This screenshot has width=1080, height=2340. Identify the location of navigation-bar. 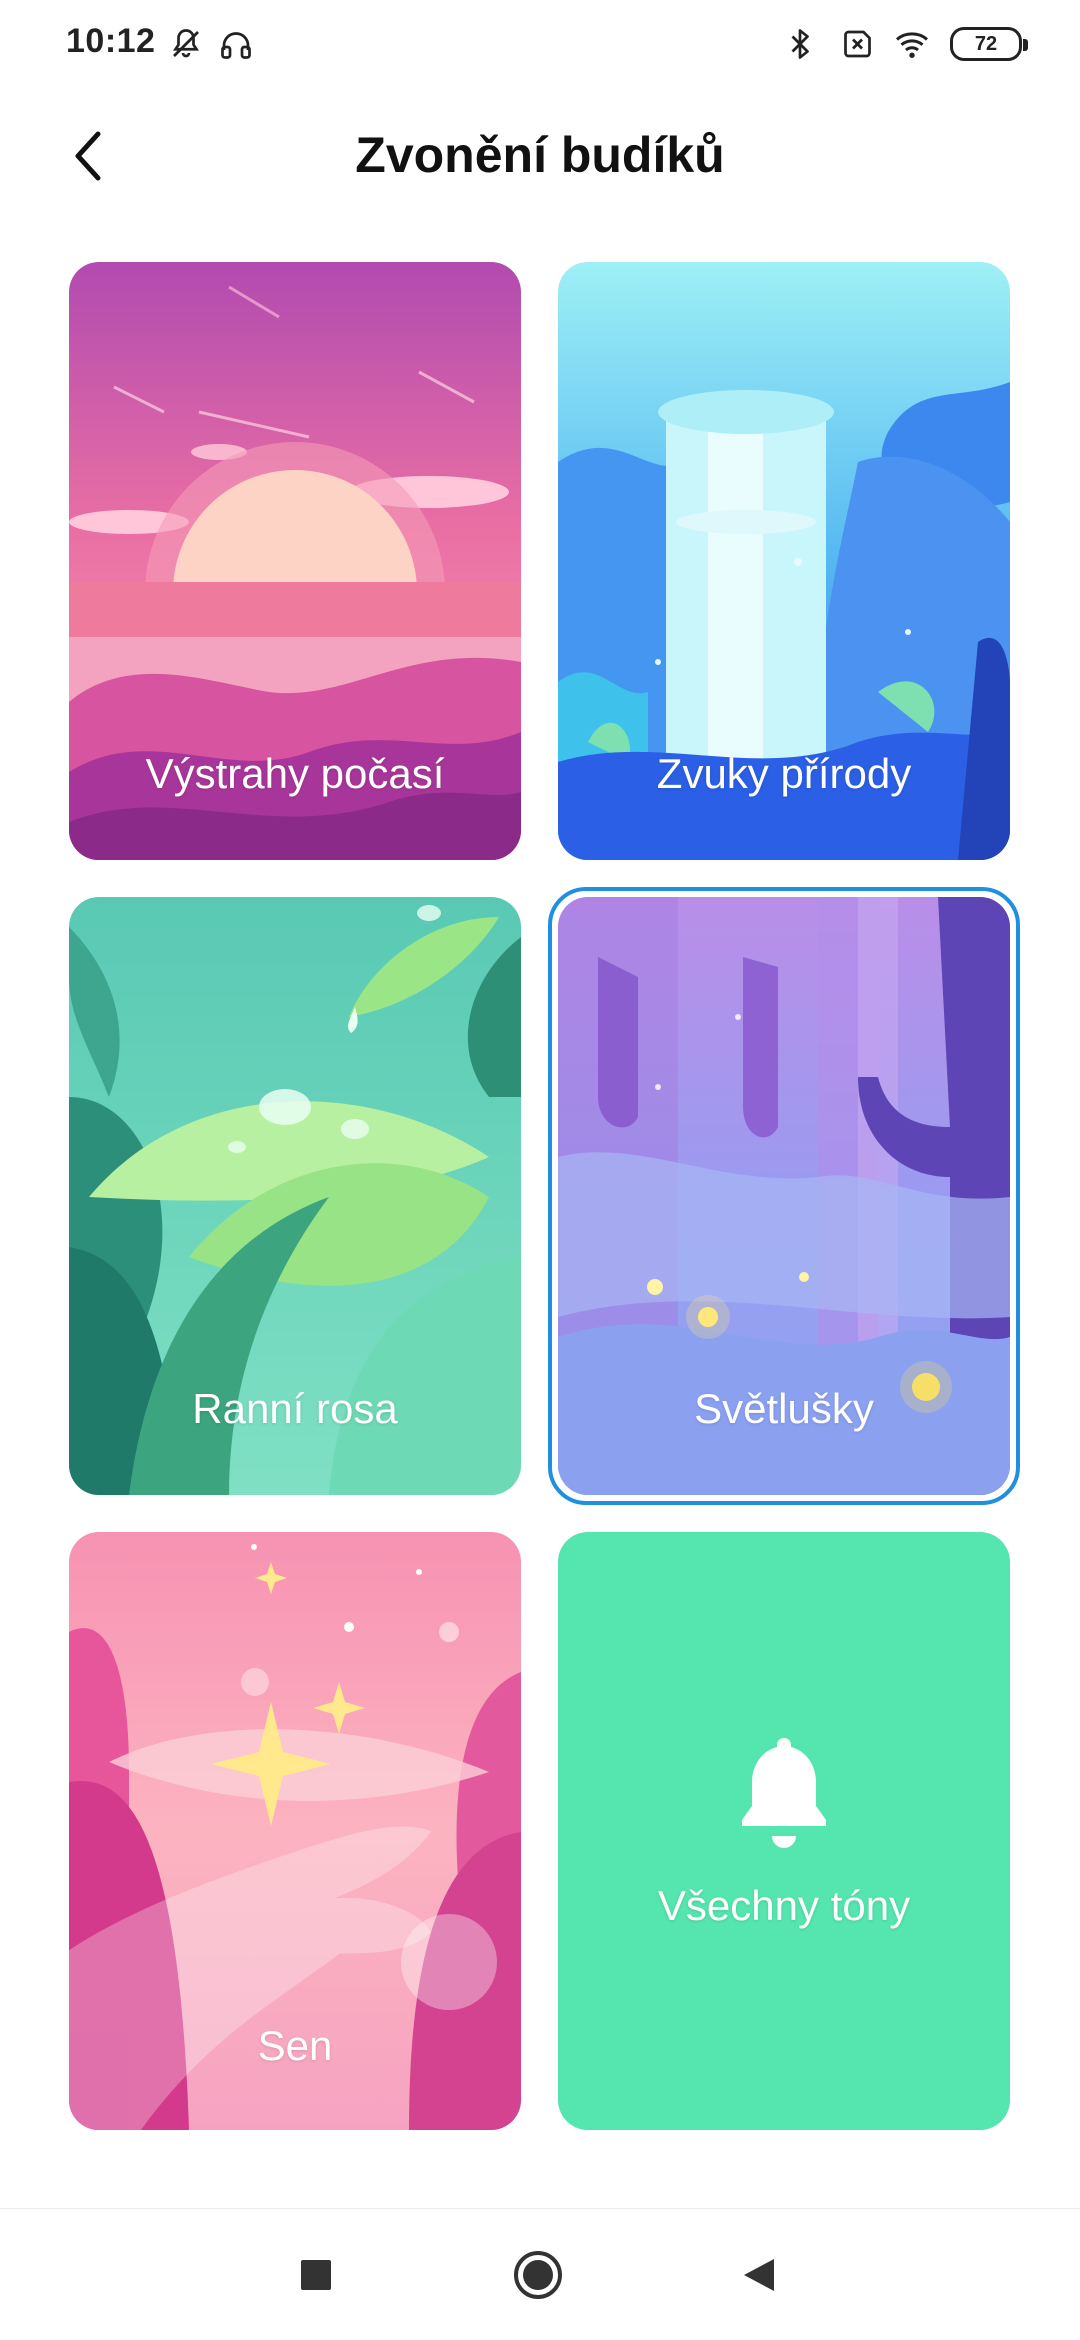
(540, 2274).